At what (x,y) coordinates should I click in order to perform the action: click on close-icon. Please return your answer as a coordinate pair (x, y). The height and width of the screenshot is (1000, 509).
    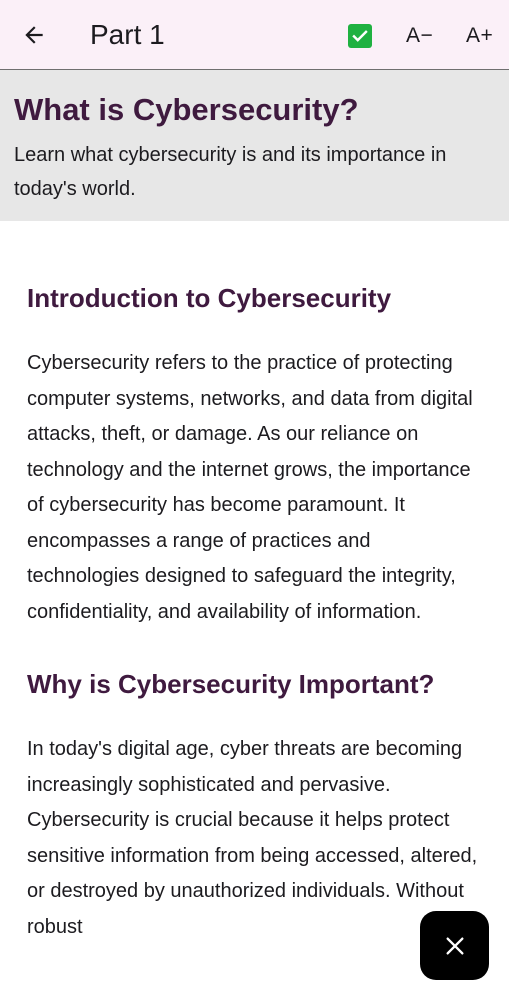
    Looking at the image, I should click on (454, 945).